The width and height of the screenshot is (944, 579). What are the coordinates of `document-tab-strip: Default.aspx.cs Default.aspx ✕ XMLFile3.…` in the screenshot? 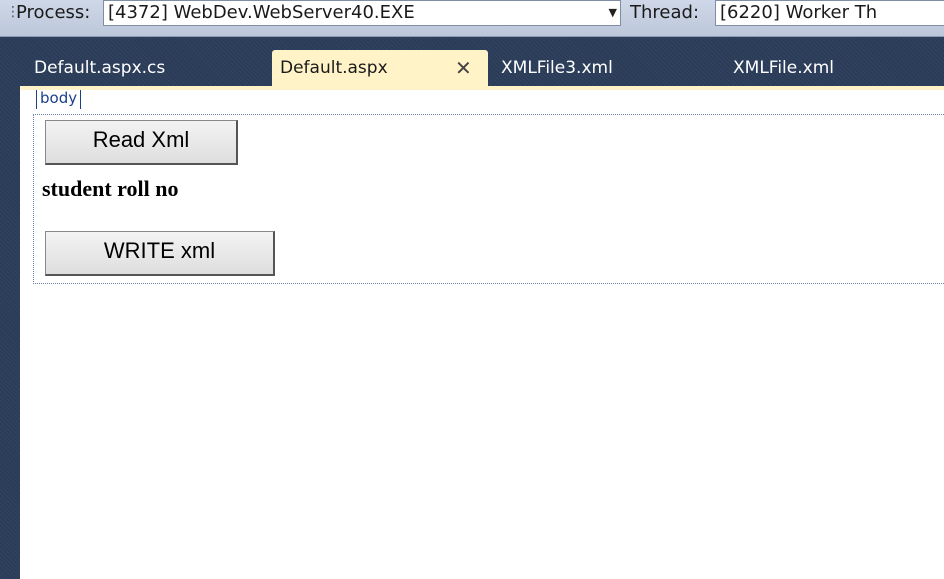 It's located at (472, 63).